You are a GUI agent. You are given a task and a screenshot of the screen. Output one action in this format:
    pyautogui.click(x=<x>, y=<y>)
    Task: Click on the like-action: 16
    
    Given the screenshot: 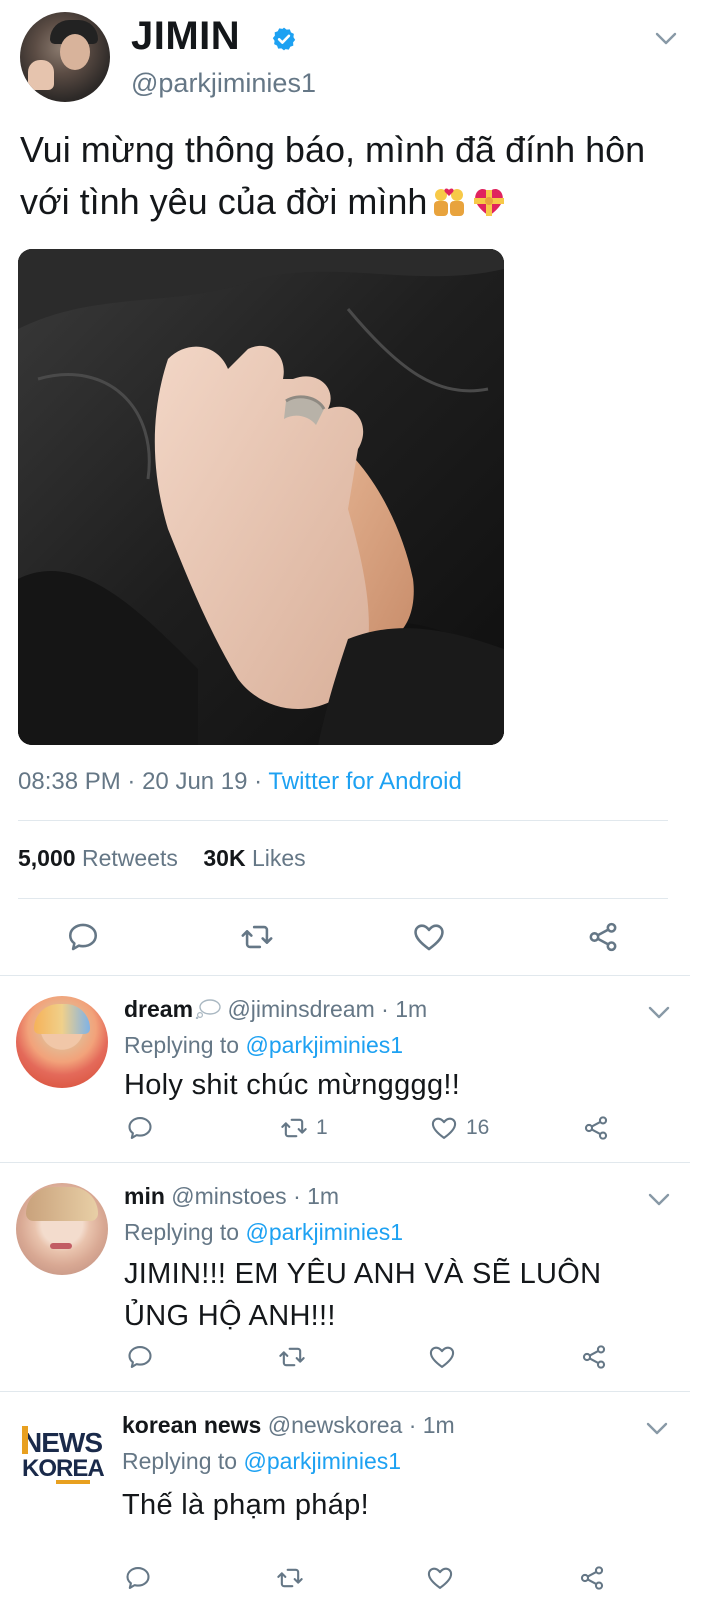 What is the action you would take?
    pyautogui.click(x=459, y=1128)
    